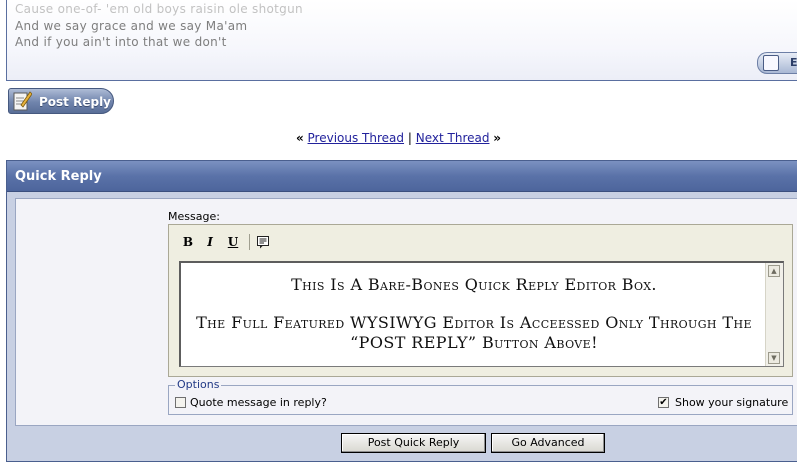  Describe the element at coordinates (732, 402) in the screenshot. I see `show-signature-label: Show your signature` at that location.